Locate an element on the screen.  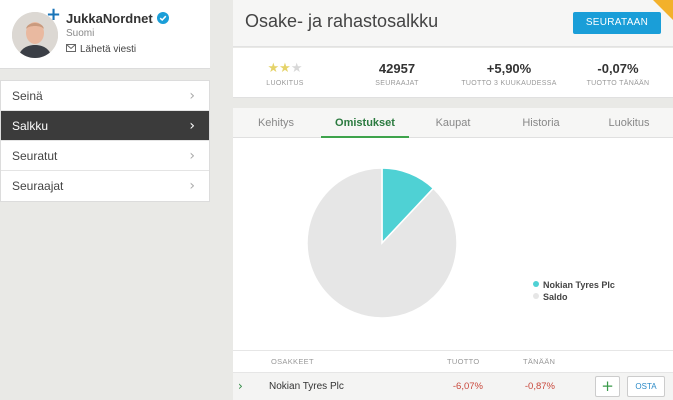
rating-stars: ★★★ is located at coordinates (285, 69).